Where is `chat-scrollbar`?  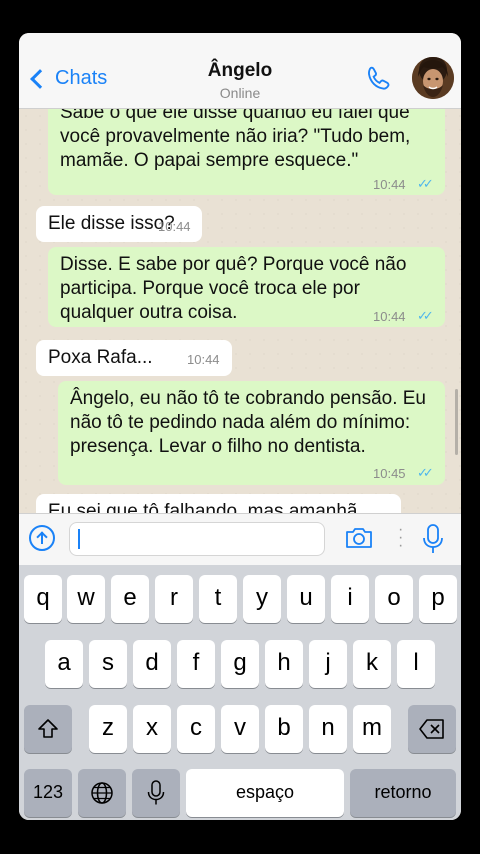 chat-scrollbar is located at coordinates (456, 422).